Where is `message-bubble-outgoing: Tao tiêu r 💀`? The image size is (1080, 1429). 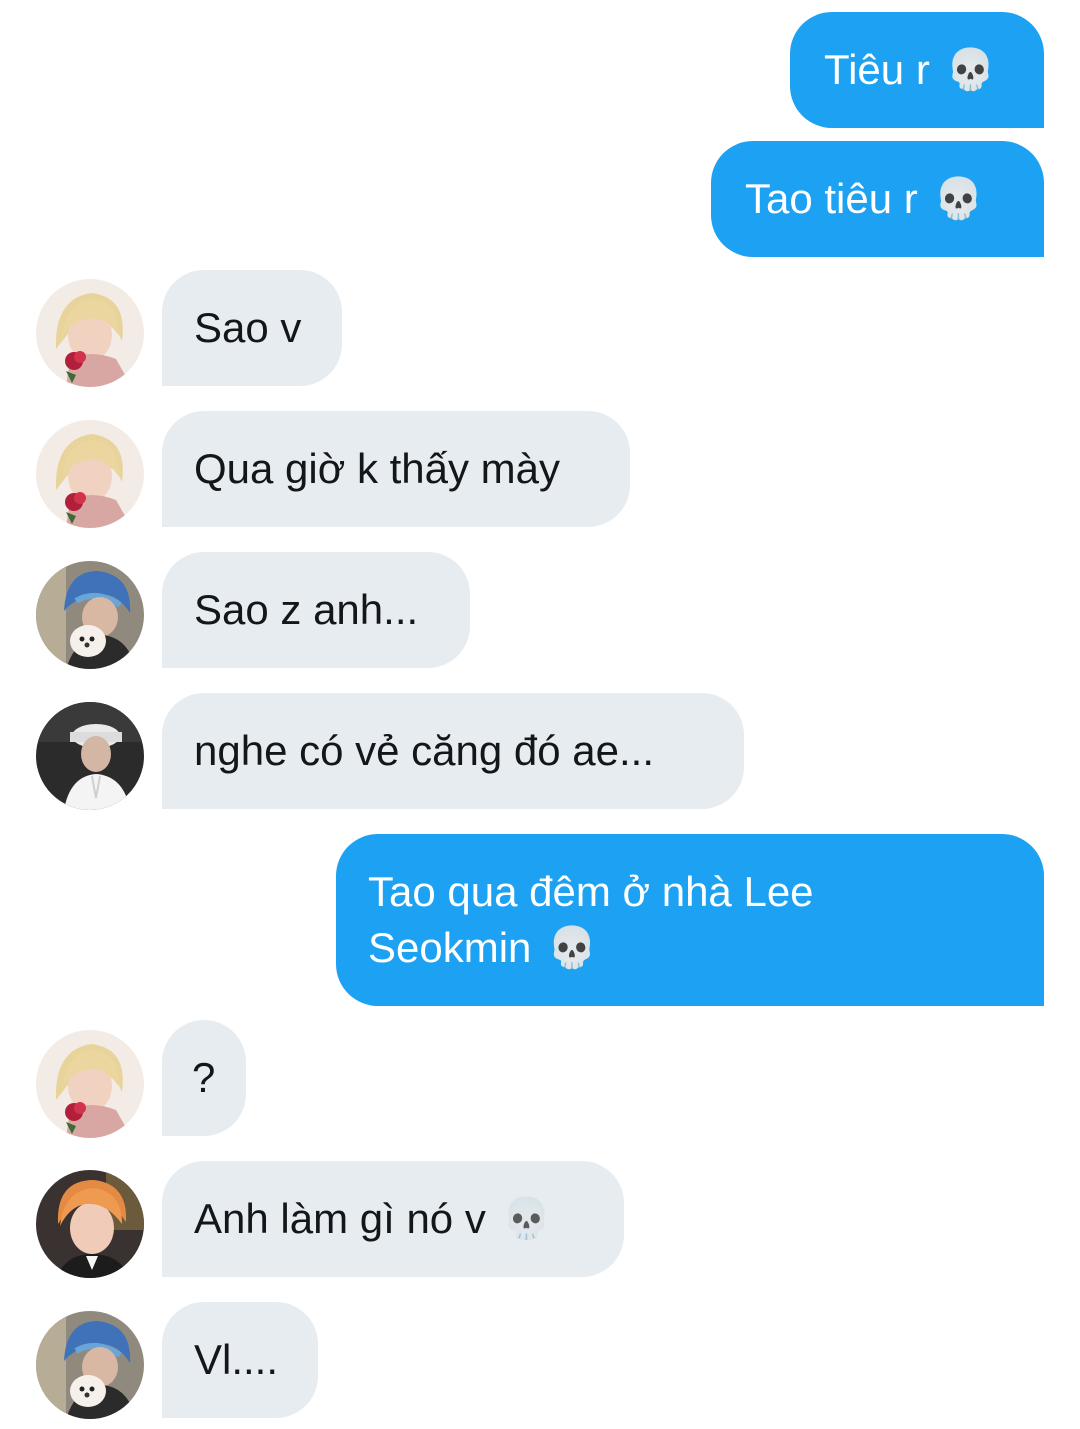
message-bubble-outgoing: Tao tiêu r 💀 is located at coordinates (877, 199).